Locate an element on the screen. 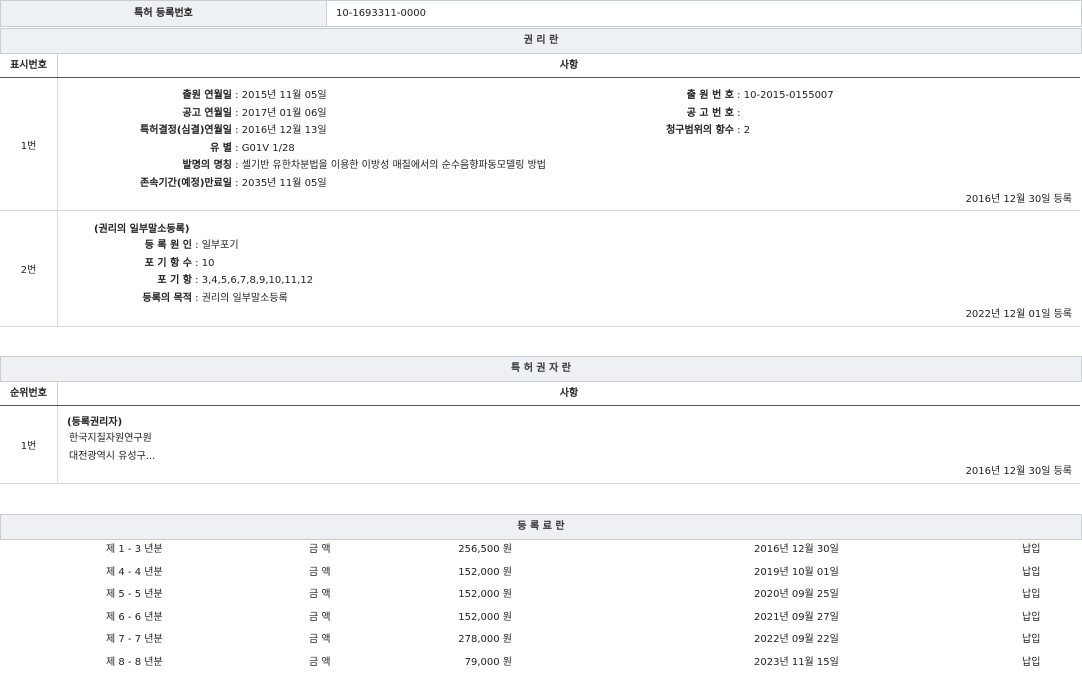 The width and height of the screenshot is (1082, 674). field-value: 10 is located at coordinates (208, 263).